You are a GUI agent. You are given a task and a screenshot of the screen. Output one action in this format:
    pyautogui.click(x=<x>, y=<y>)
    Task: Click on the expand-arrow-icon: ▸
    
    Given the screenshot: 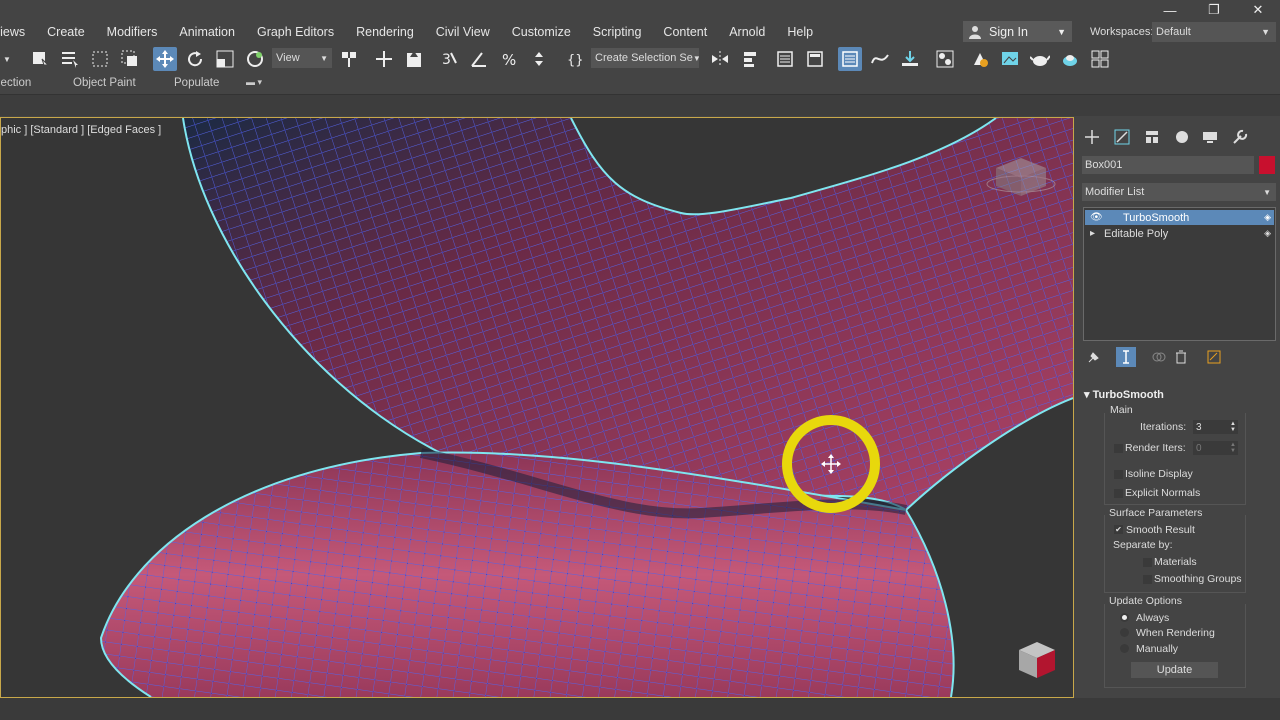 What is the action you would take?
    pyautogui.click(x=1092, y=233)
    